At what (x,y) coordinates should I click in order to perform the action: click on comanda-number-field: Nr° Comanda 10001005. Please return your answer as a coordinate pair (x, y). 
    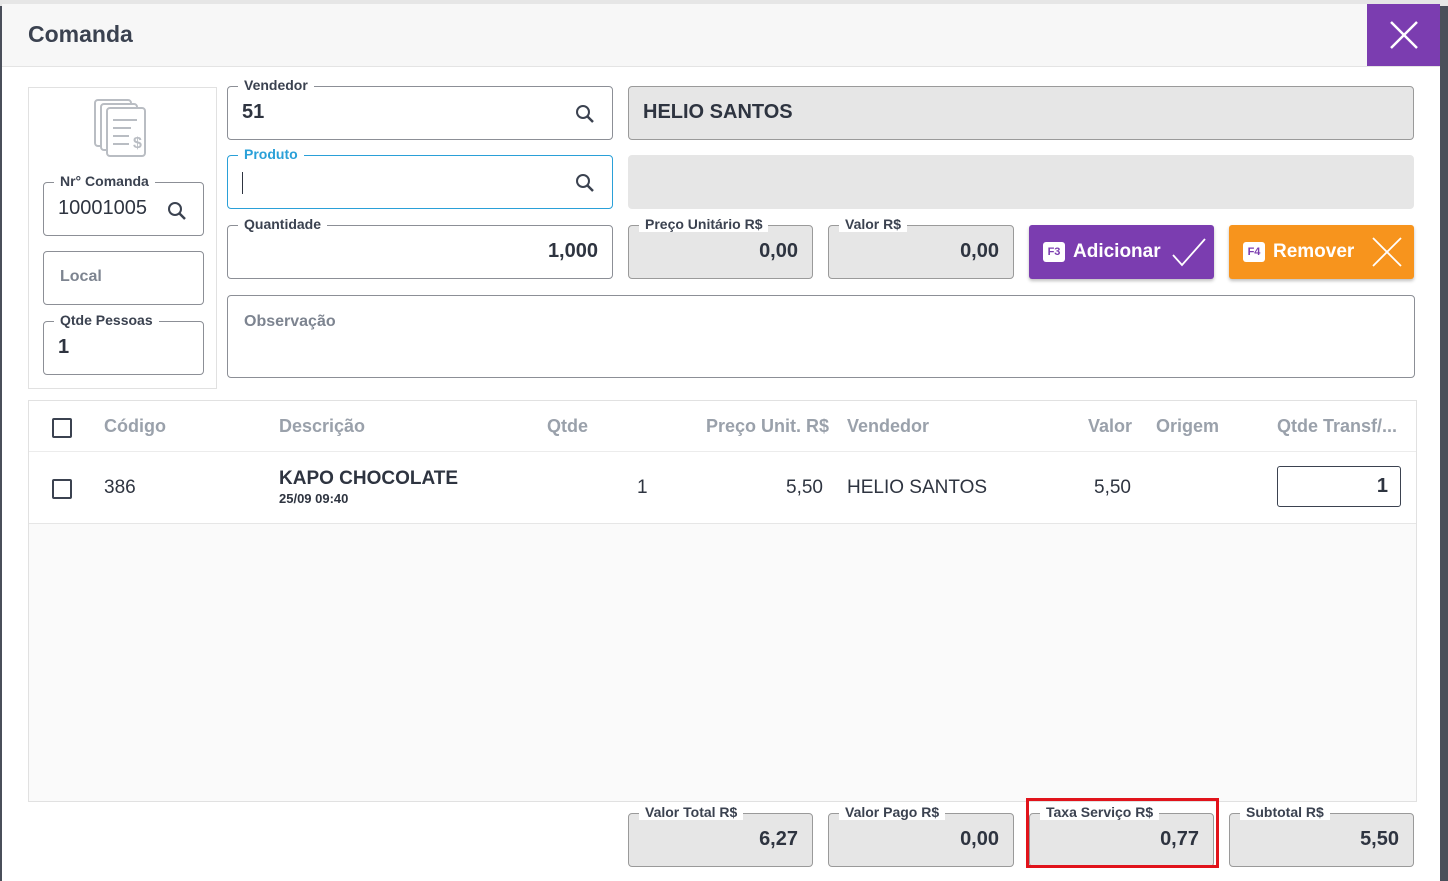
    Looking at the image, I should click on (123, 204).